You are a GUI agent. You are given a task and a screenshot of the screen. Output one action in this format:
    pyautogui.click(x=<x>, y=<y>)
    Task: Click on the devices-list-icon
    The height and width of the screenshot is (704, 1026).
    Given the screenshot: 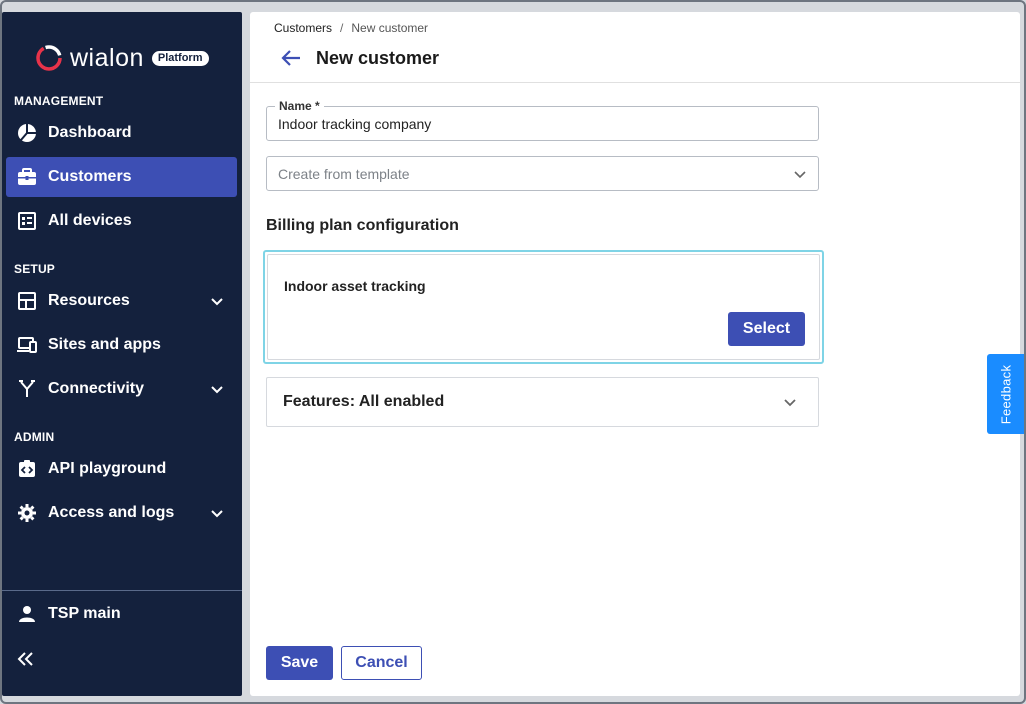 What is the action you would take?
    pyautogui.click(x=27, y=221)
    